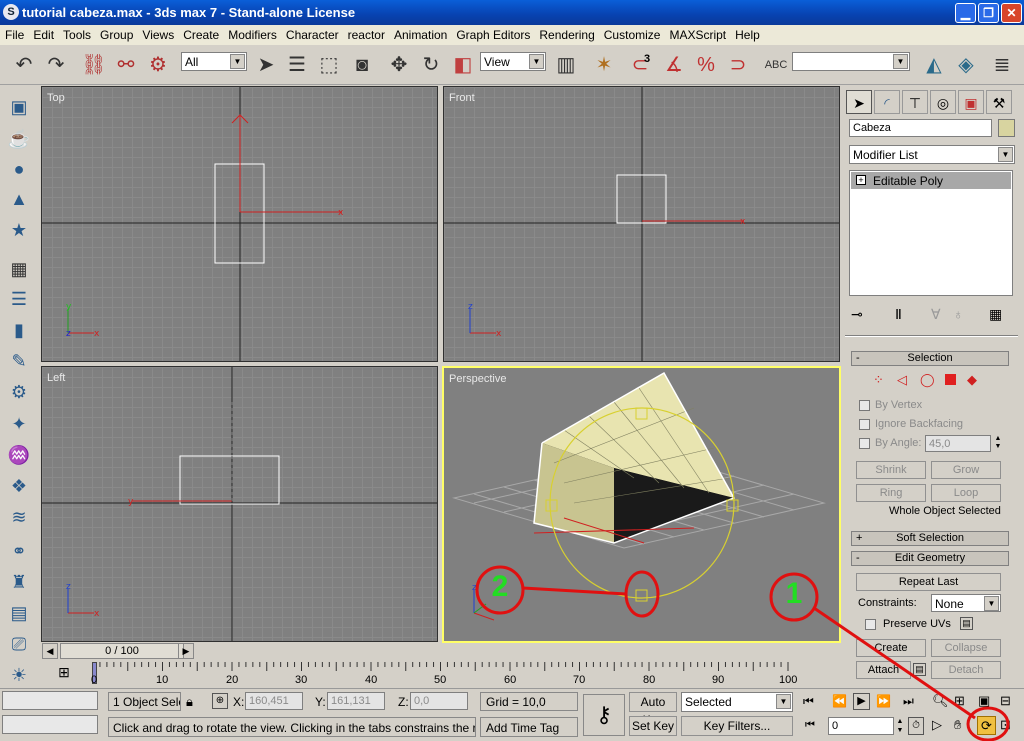  I want to click on viewport-left: y z x Left, so click(239, 504).